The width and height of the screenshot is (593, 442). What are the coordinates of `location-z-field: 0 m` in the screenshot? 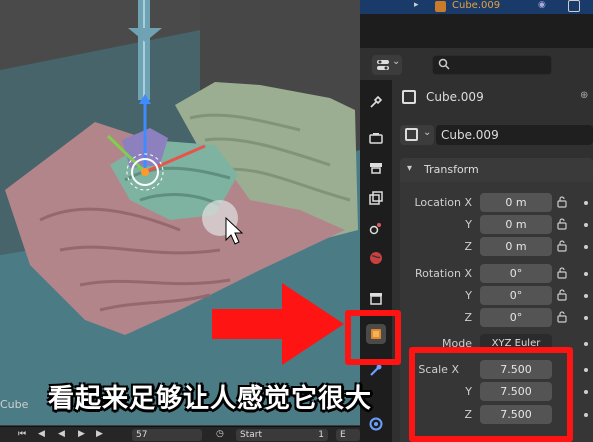 It's located at (516, 246).